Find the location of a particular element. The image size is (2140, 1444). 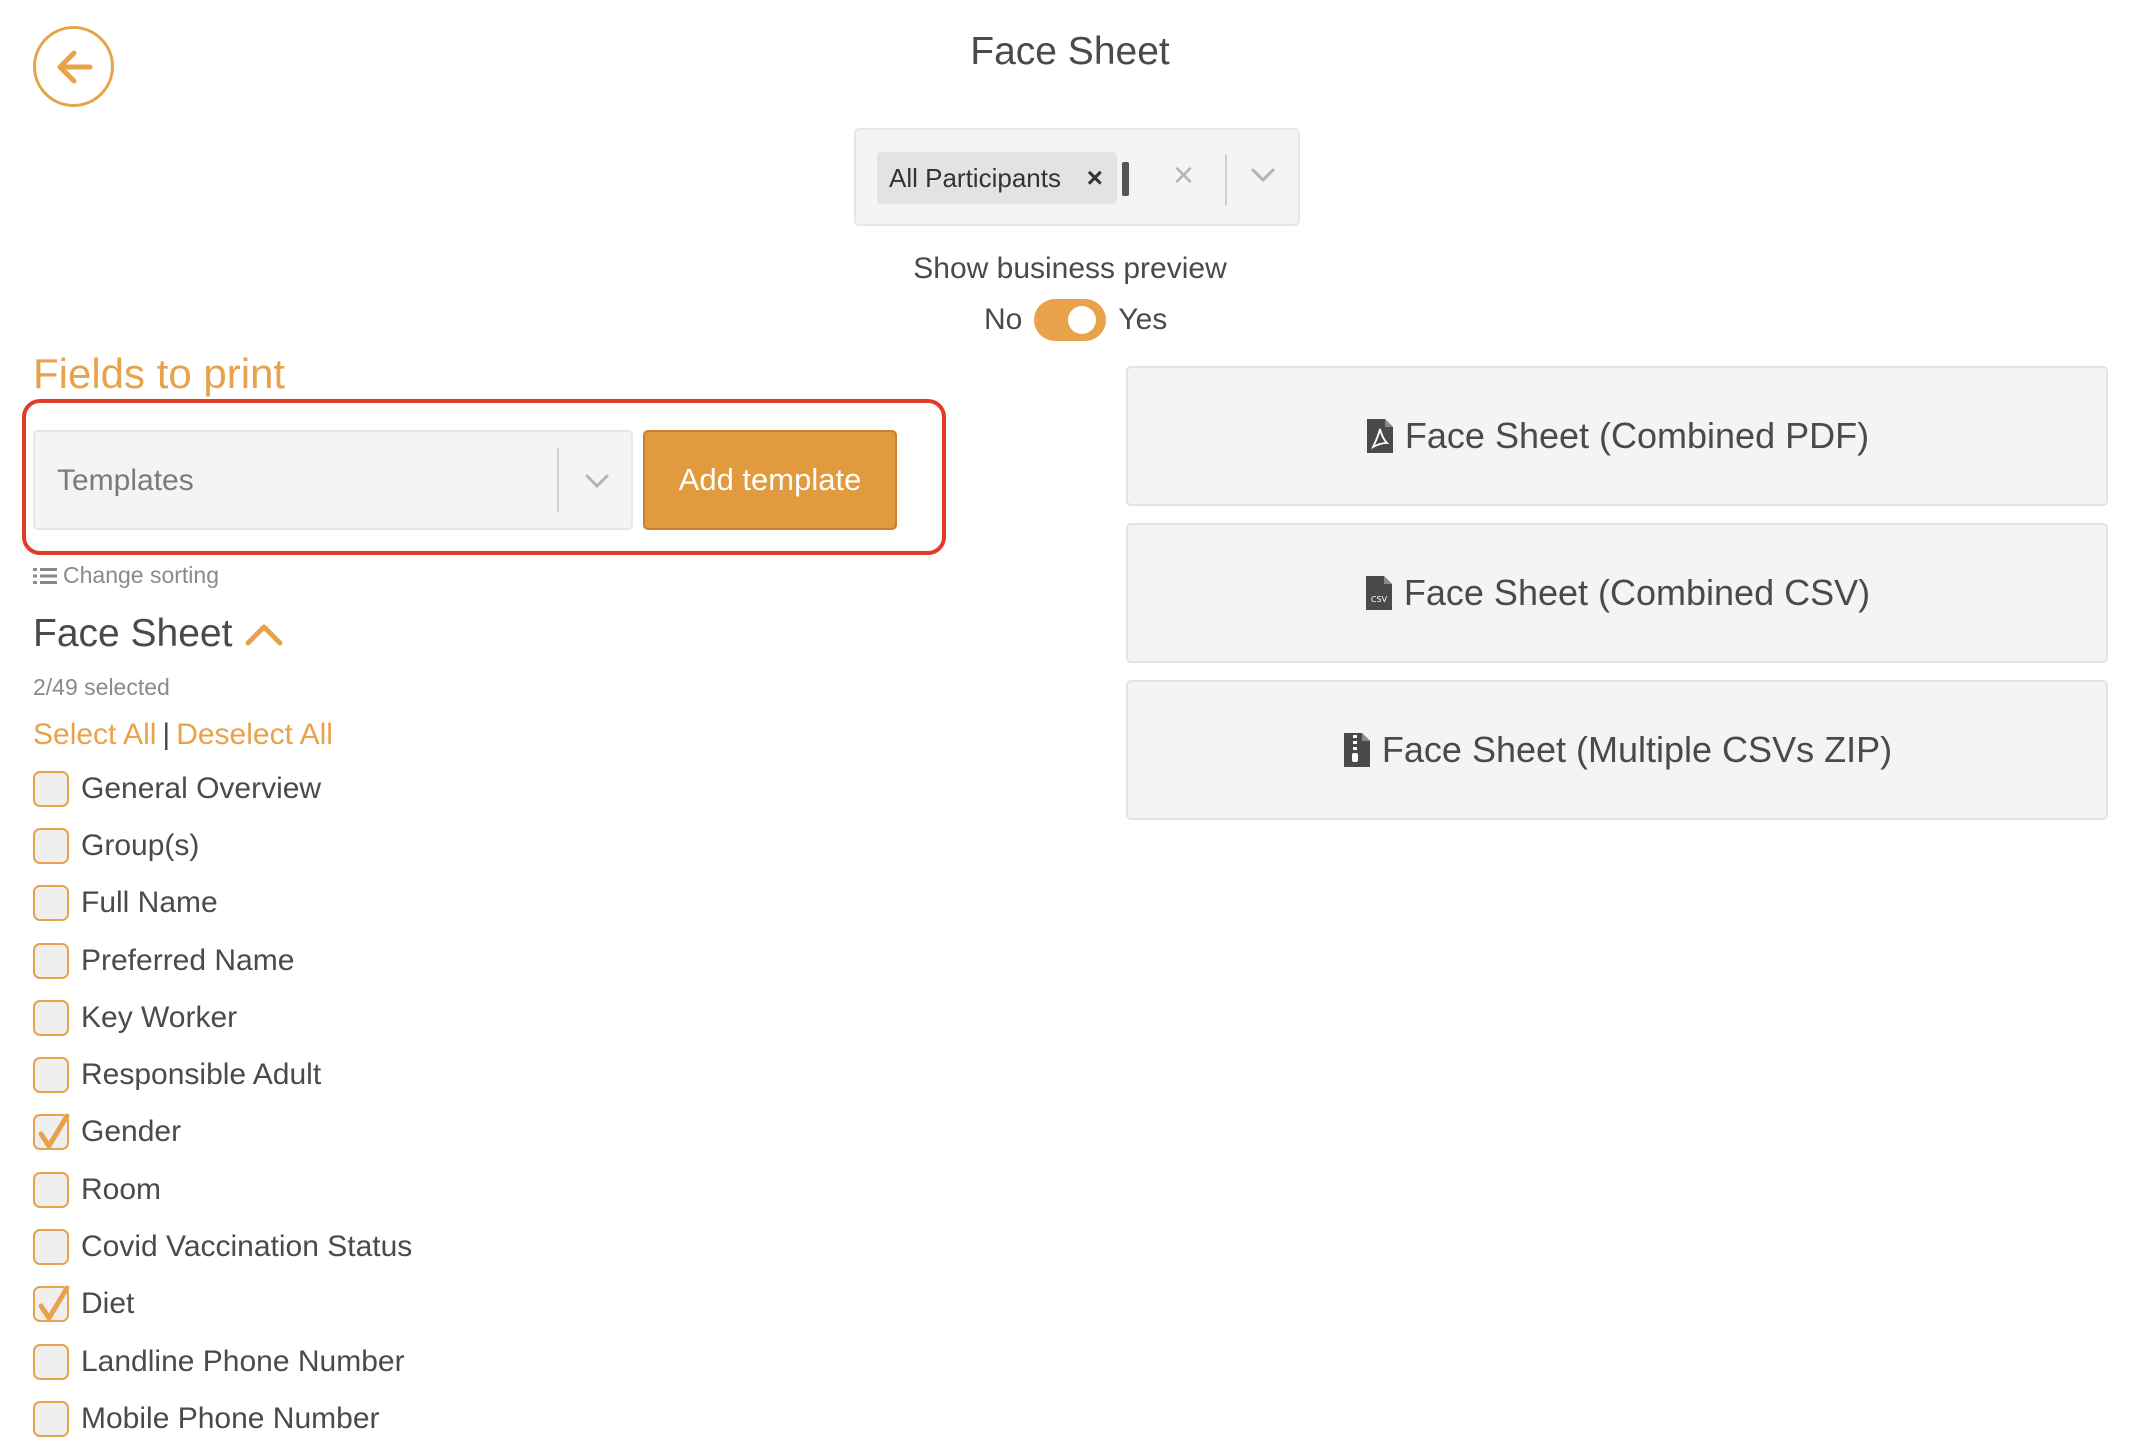

field-item: Landline Phone Number is located at coordinates (222, 1361).